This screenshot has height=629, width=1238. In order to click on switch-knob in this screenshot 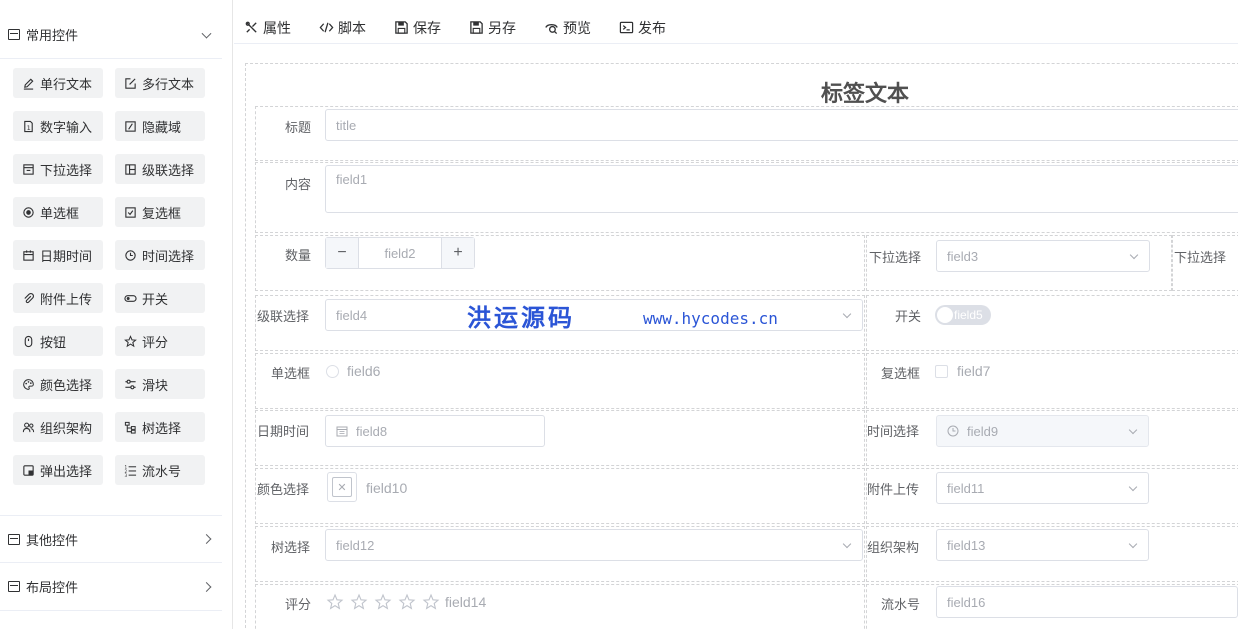, I will do `click(945, 315)`.